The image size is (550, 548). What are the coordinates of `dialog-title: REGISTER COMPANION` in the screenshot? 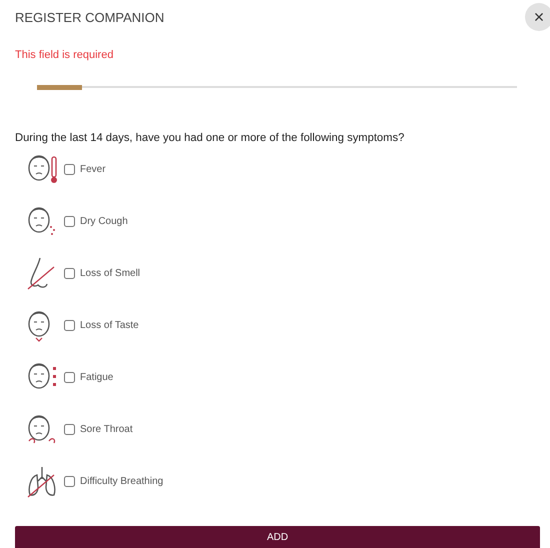 It's located at (89, 17).